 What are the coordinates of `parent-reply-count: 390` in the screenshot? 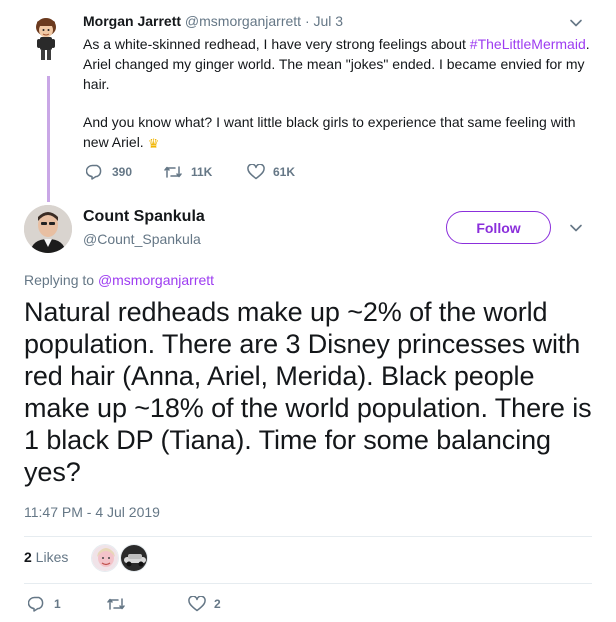 It's located at (122, 172).